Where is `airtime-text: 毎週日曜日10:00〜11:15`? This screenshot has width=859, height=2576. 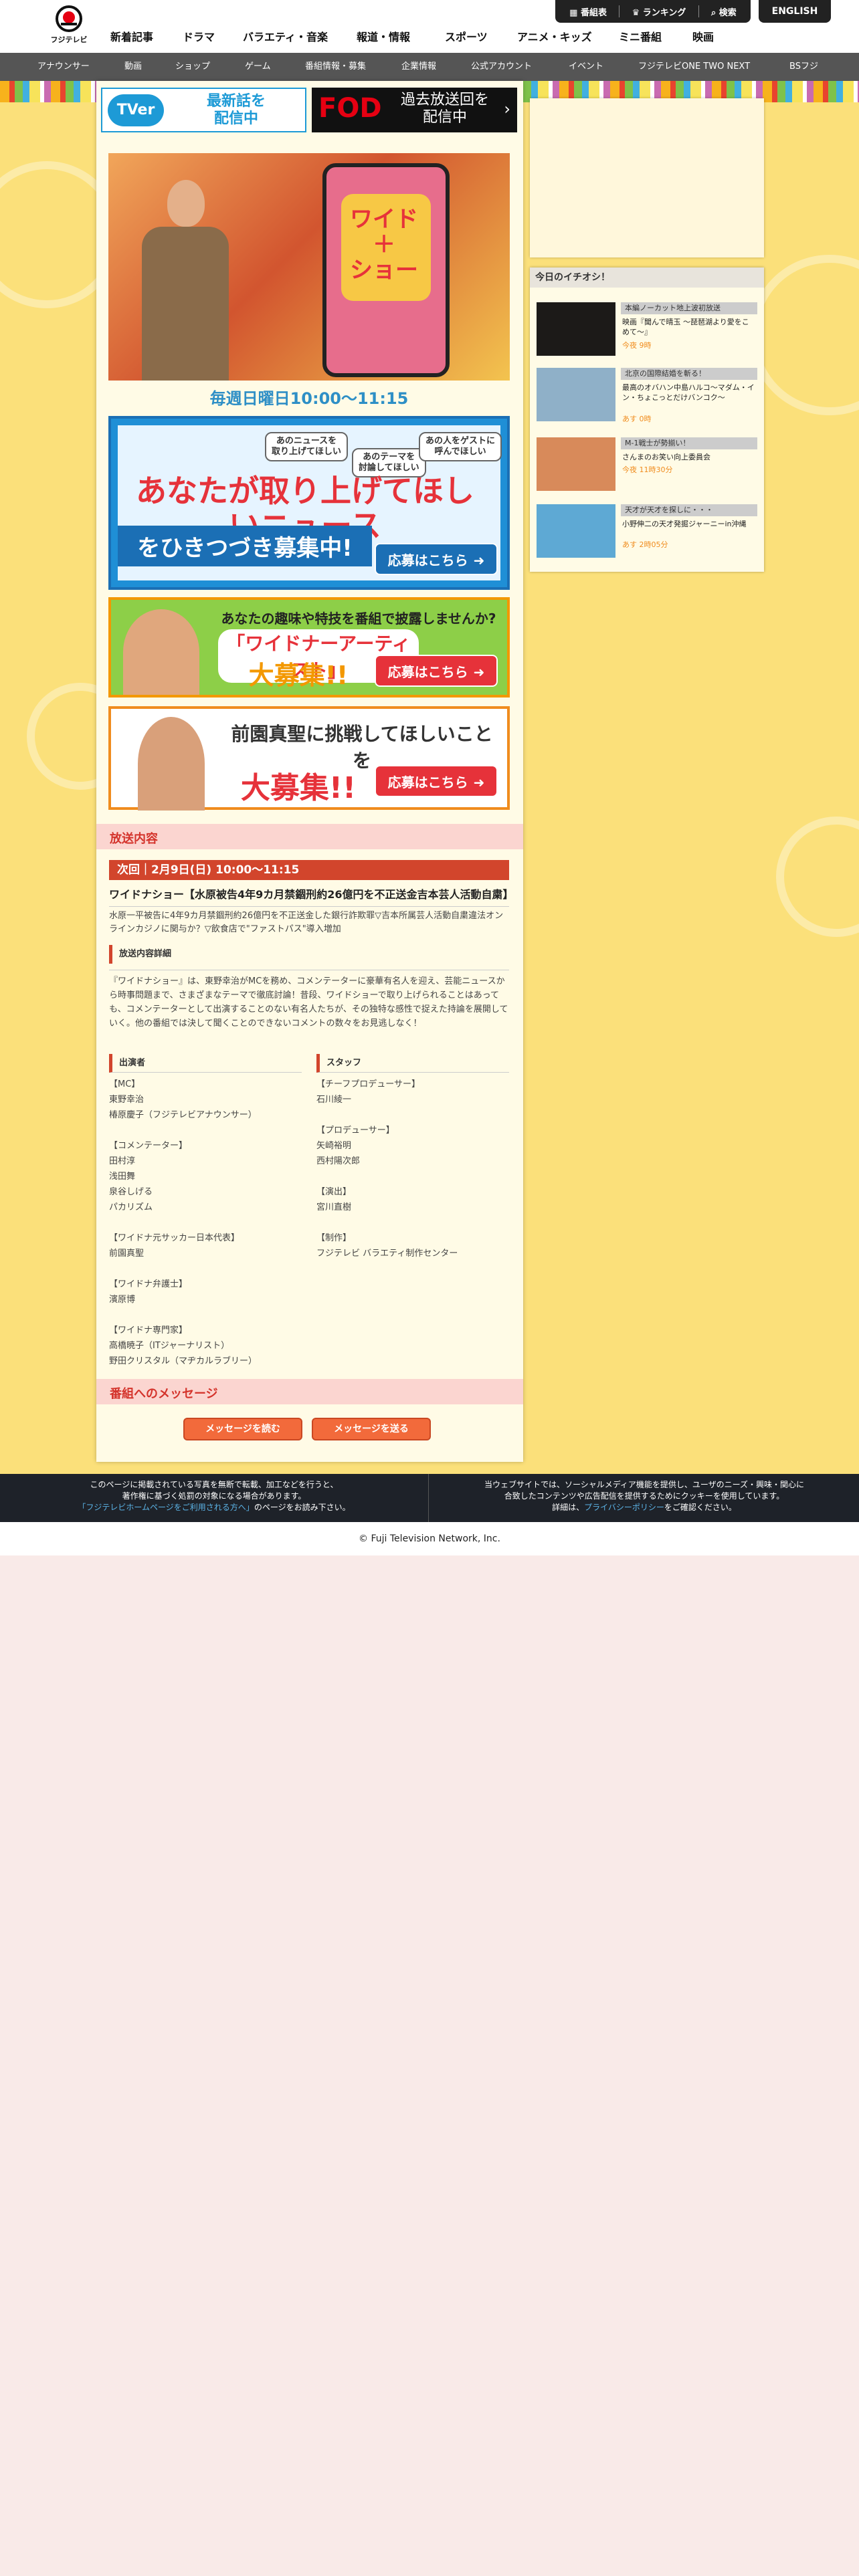
airtime-text: 毎週日曜日10:00〜11:15 is located at coordinates (309, 398).